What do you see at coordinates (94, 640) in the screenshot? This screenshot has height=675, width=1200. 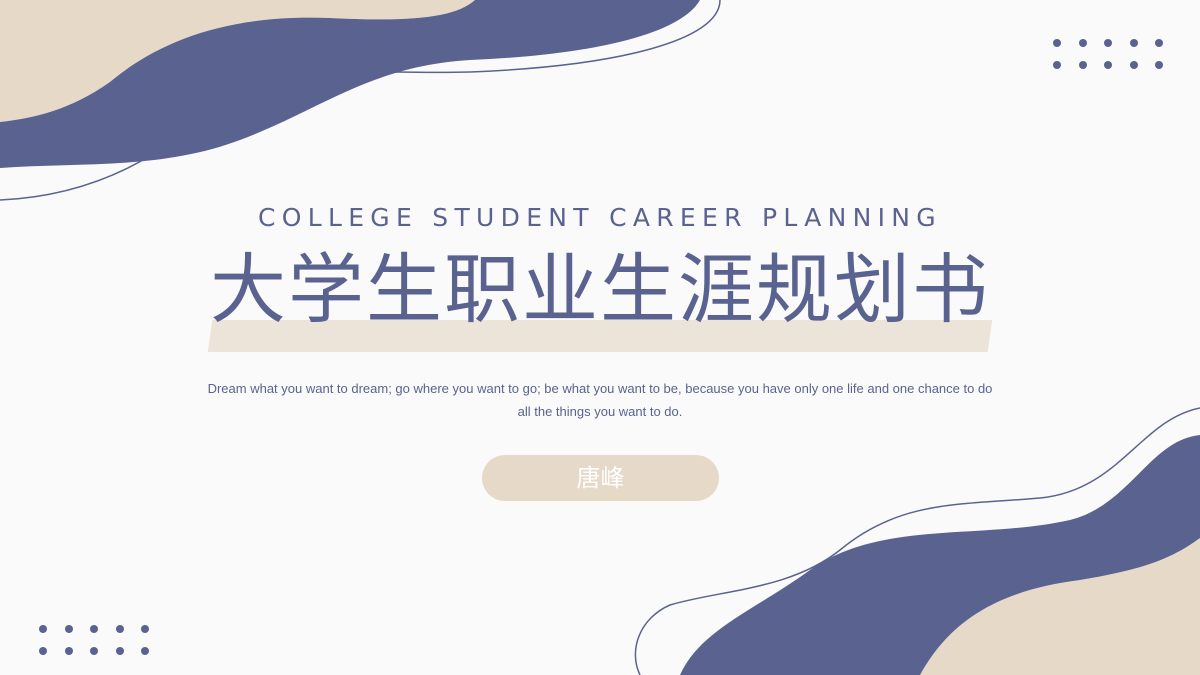 I see `decorative-dots-bottom-left` at bounding box center [94, 640].